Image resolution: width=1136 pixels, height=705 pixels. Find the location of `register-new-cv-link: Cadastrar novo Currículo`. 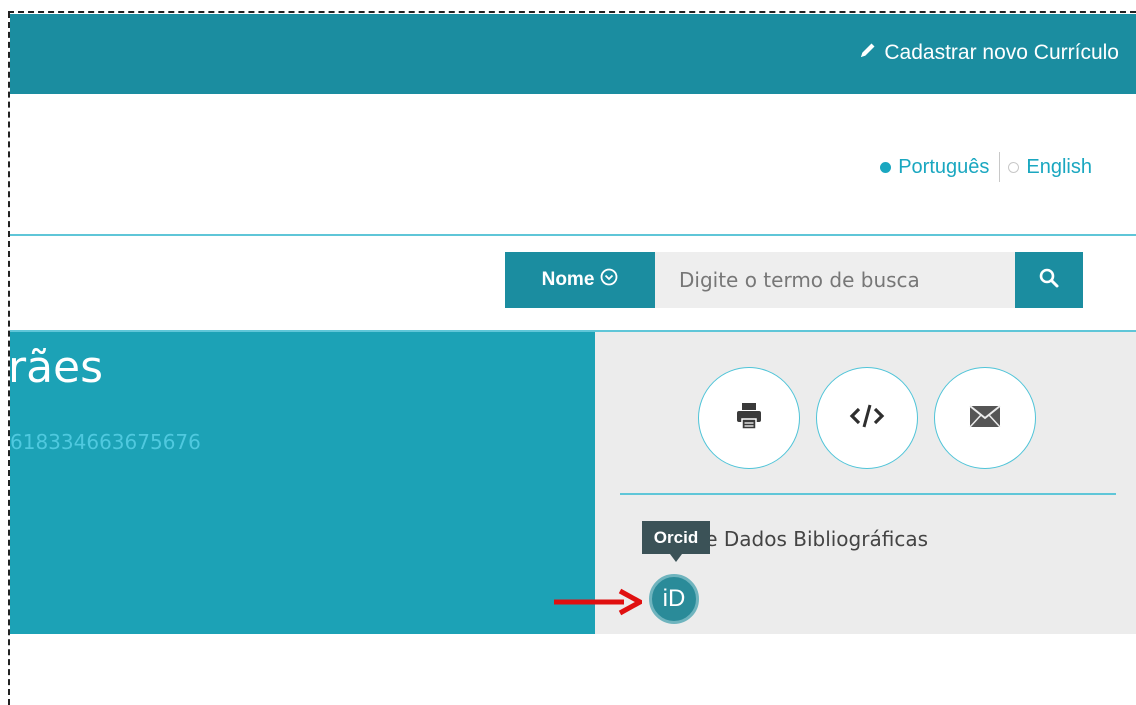

register-new-cv-link: Cadastrar novo Currículo is located at coordinates (988, 53).